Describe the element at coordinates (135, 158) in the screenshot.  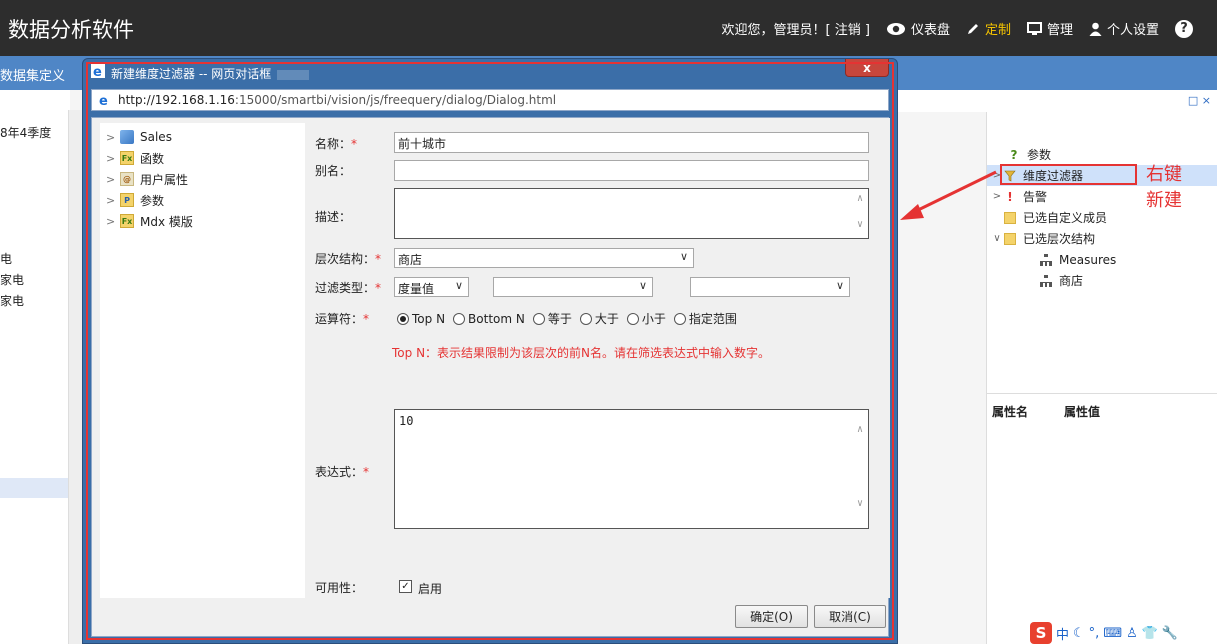
I see `tree-item-functions: > Fx 函数` at that location.